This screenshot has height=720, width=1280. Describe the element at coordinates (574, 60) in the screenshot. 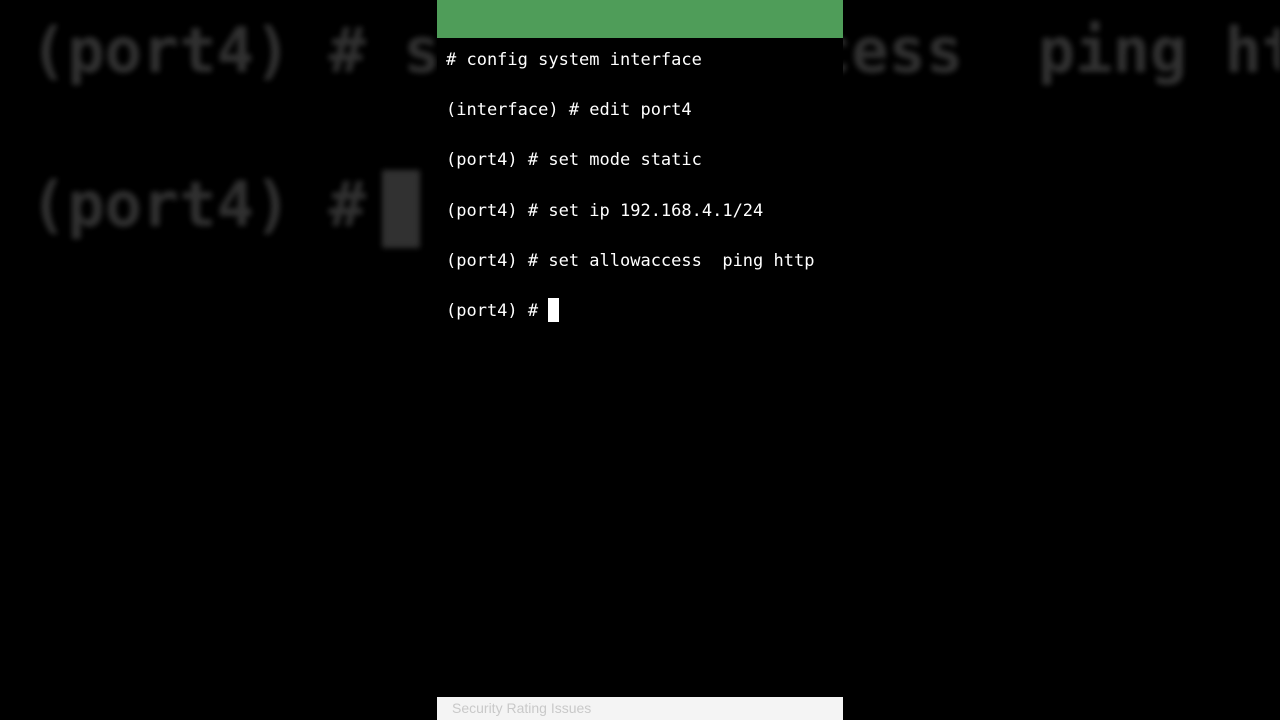

I see `terminal-line: # config system interface` at that location.